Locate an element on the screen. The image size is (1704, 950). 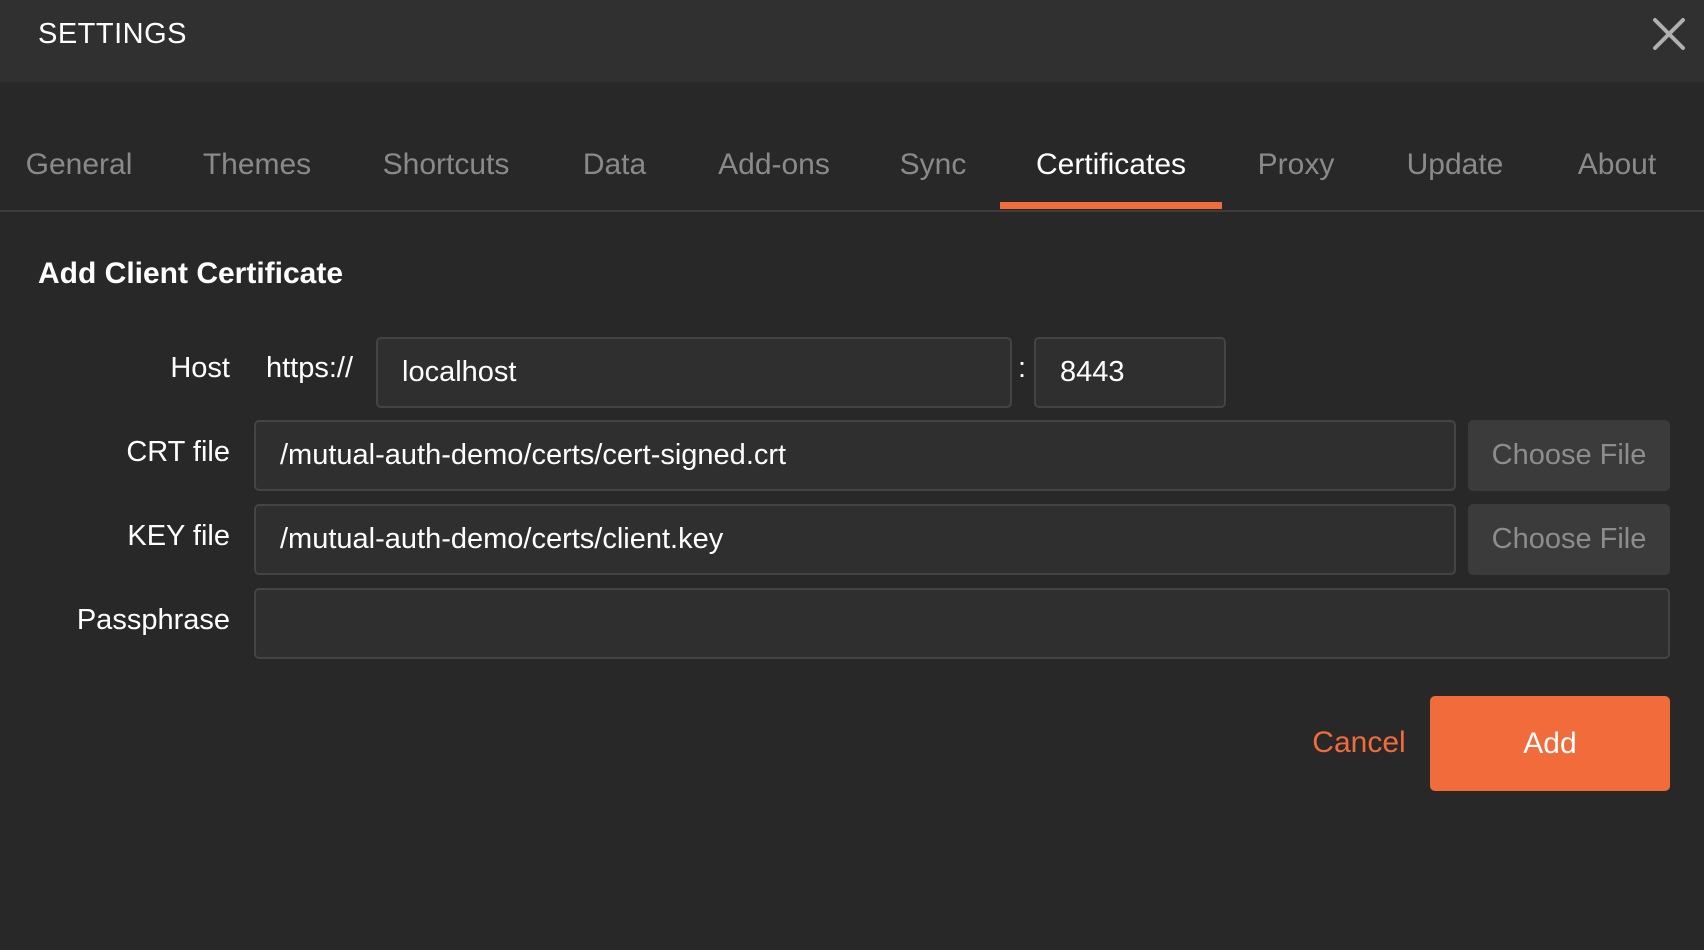
passphrase-input is located at coordinates (962, 623).